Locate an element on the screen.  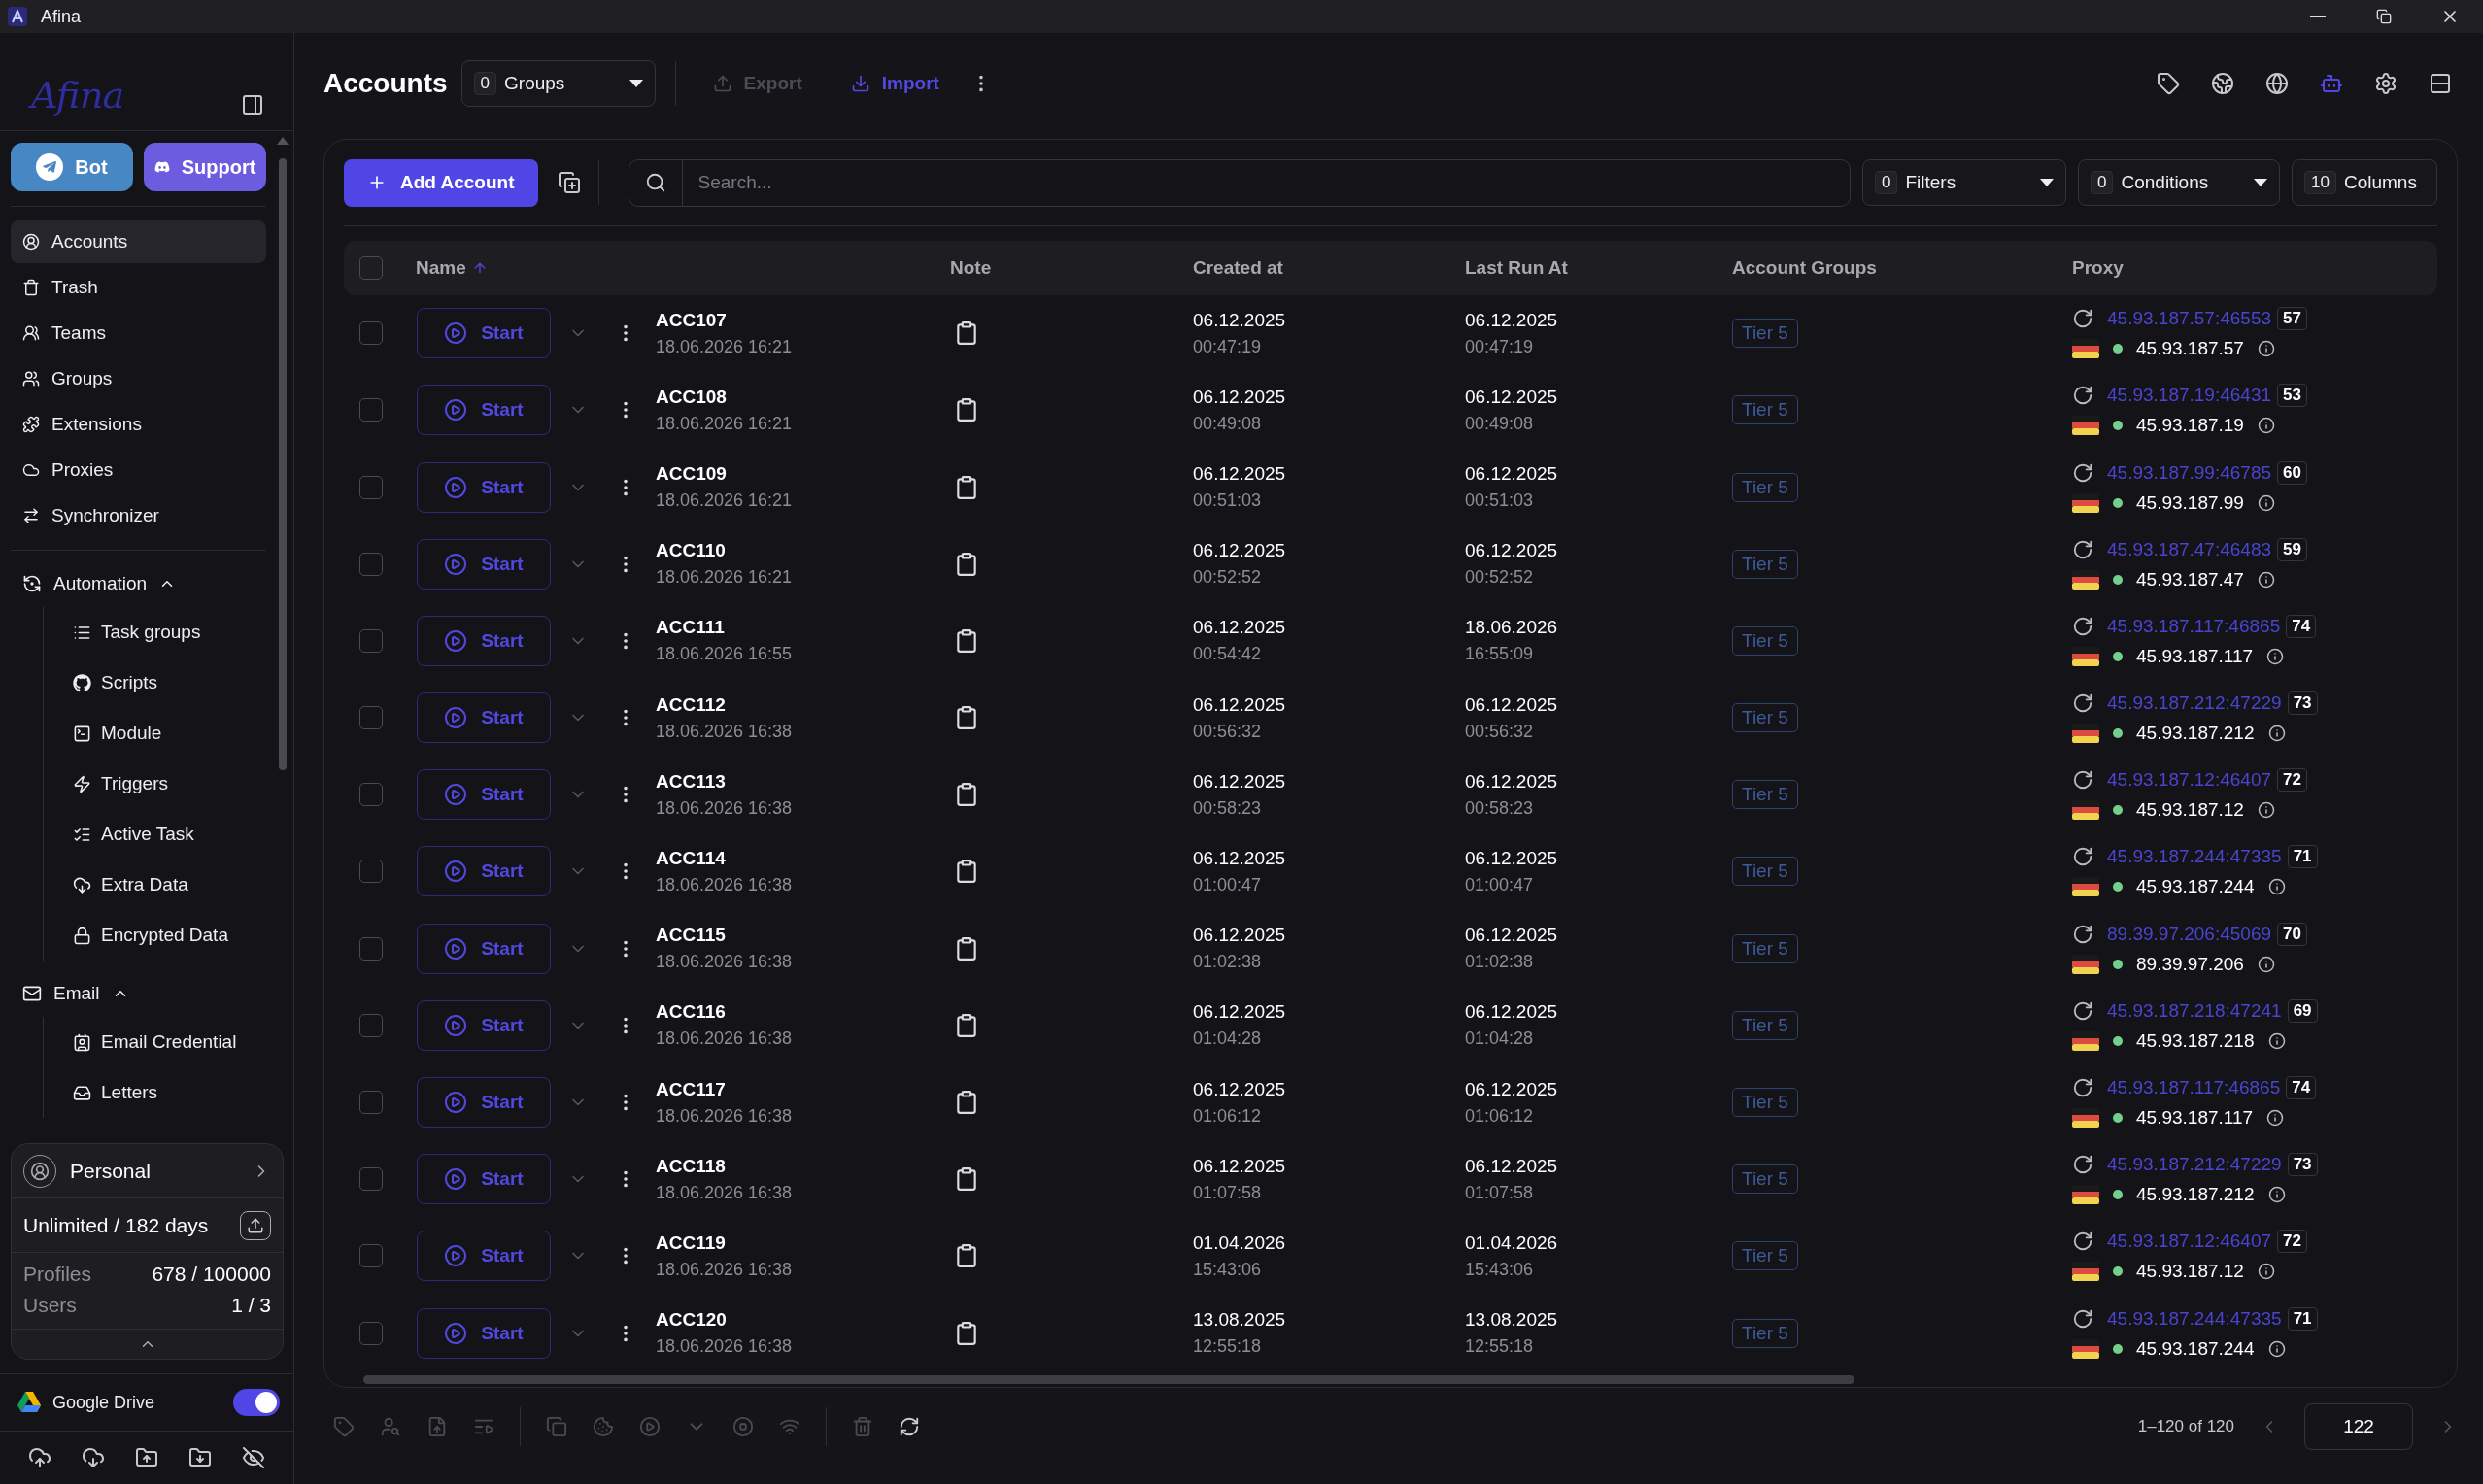
horizontal-scrollbar is located at coordinates (1108, 1379).